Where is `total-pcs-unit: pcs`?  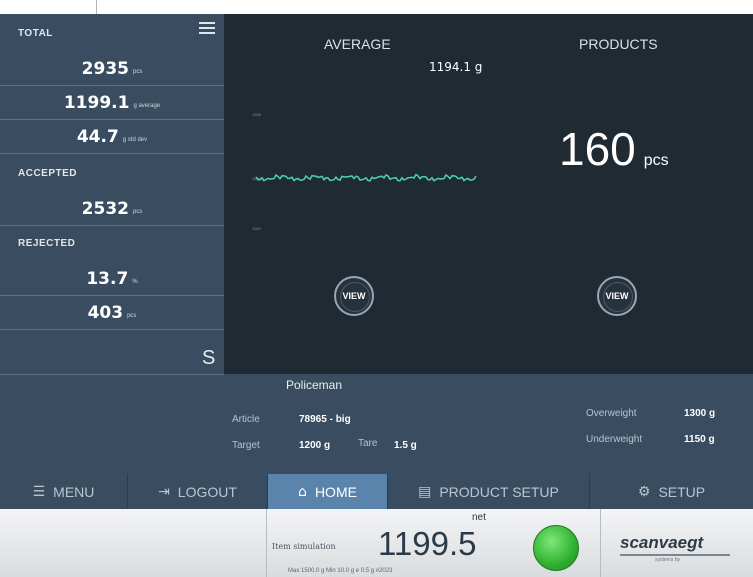 total-pcs-unit: pcs is located at coordinates (137, 71).